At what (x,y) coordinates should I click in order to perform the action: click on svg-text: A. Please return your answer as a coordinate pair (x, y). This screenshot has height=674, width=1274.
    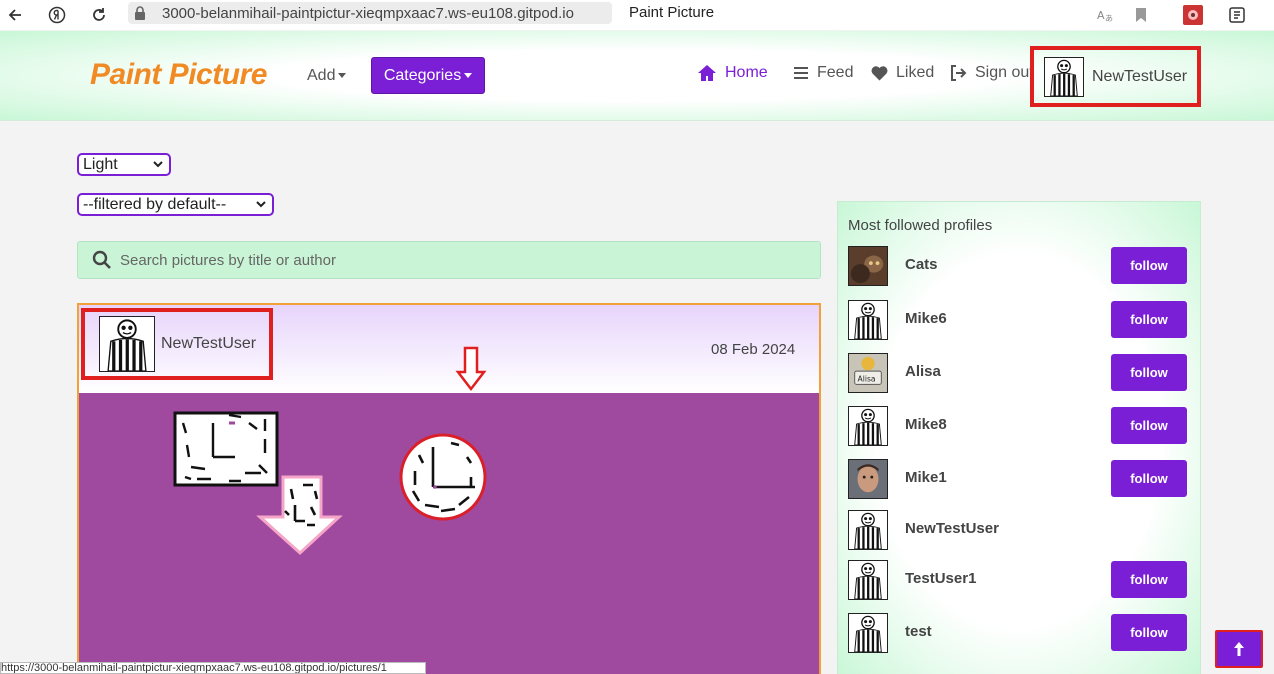
    Looking at the image, I should click on (1101, 15).